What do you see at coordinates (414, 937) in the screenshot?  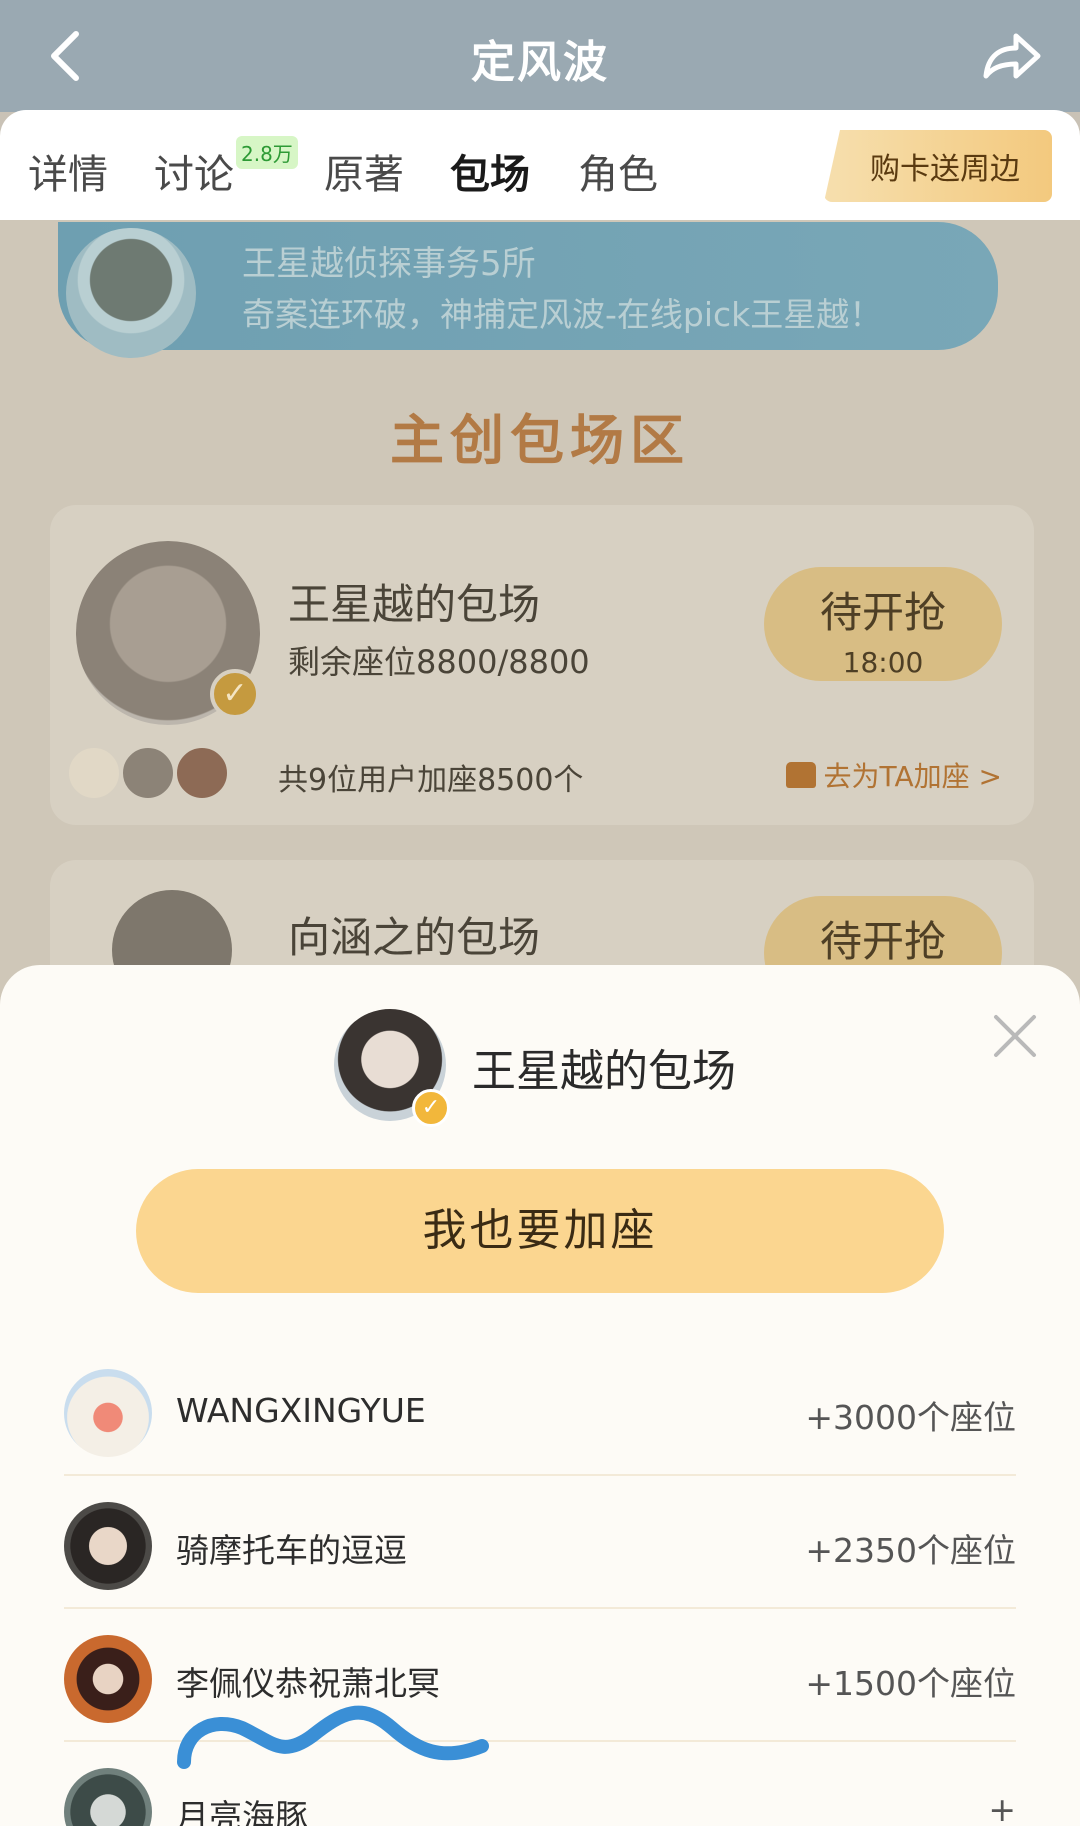 I see `booking-name: 向涵之的包场` at bounding box center [414, 937].